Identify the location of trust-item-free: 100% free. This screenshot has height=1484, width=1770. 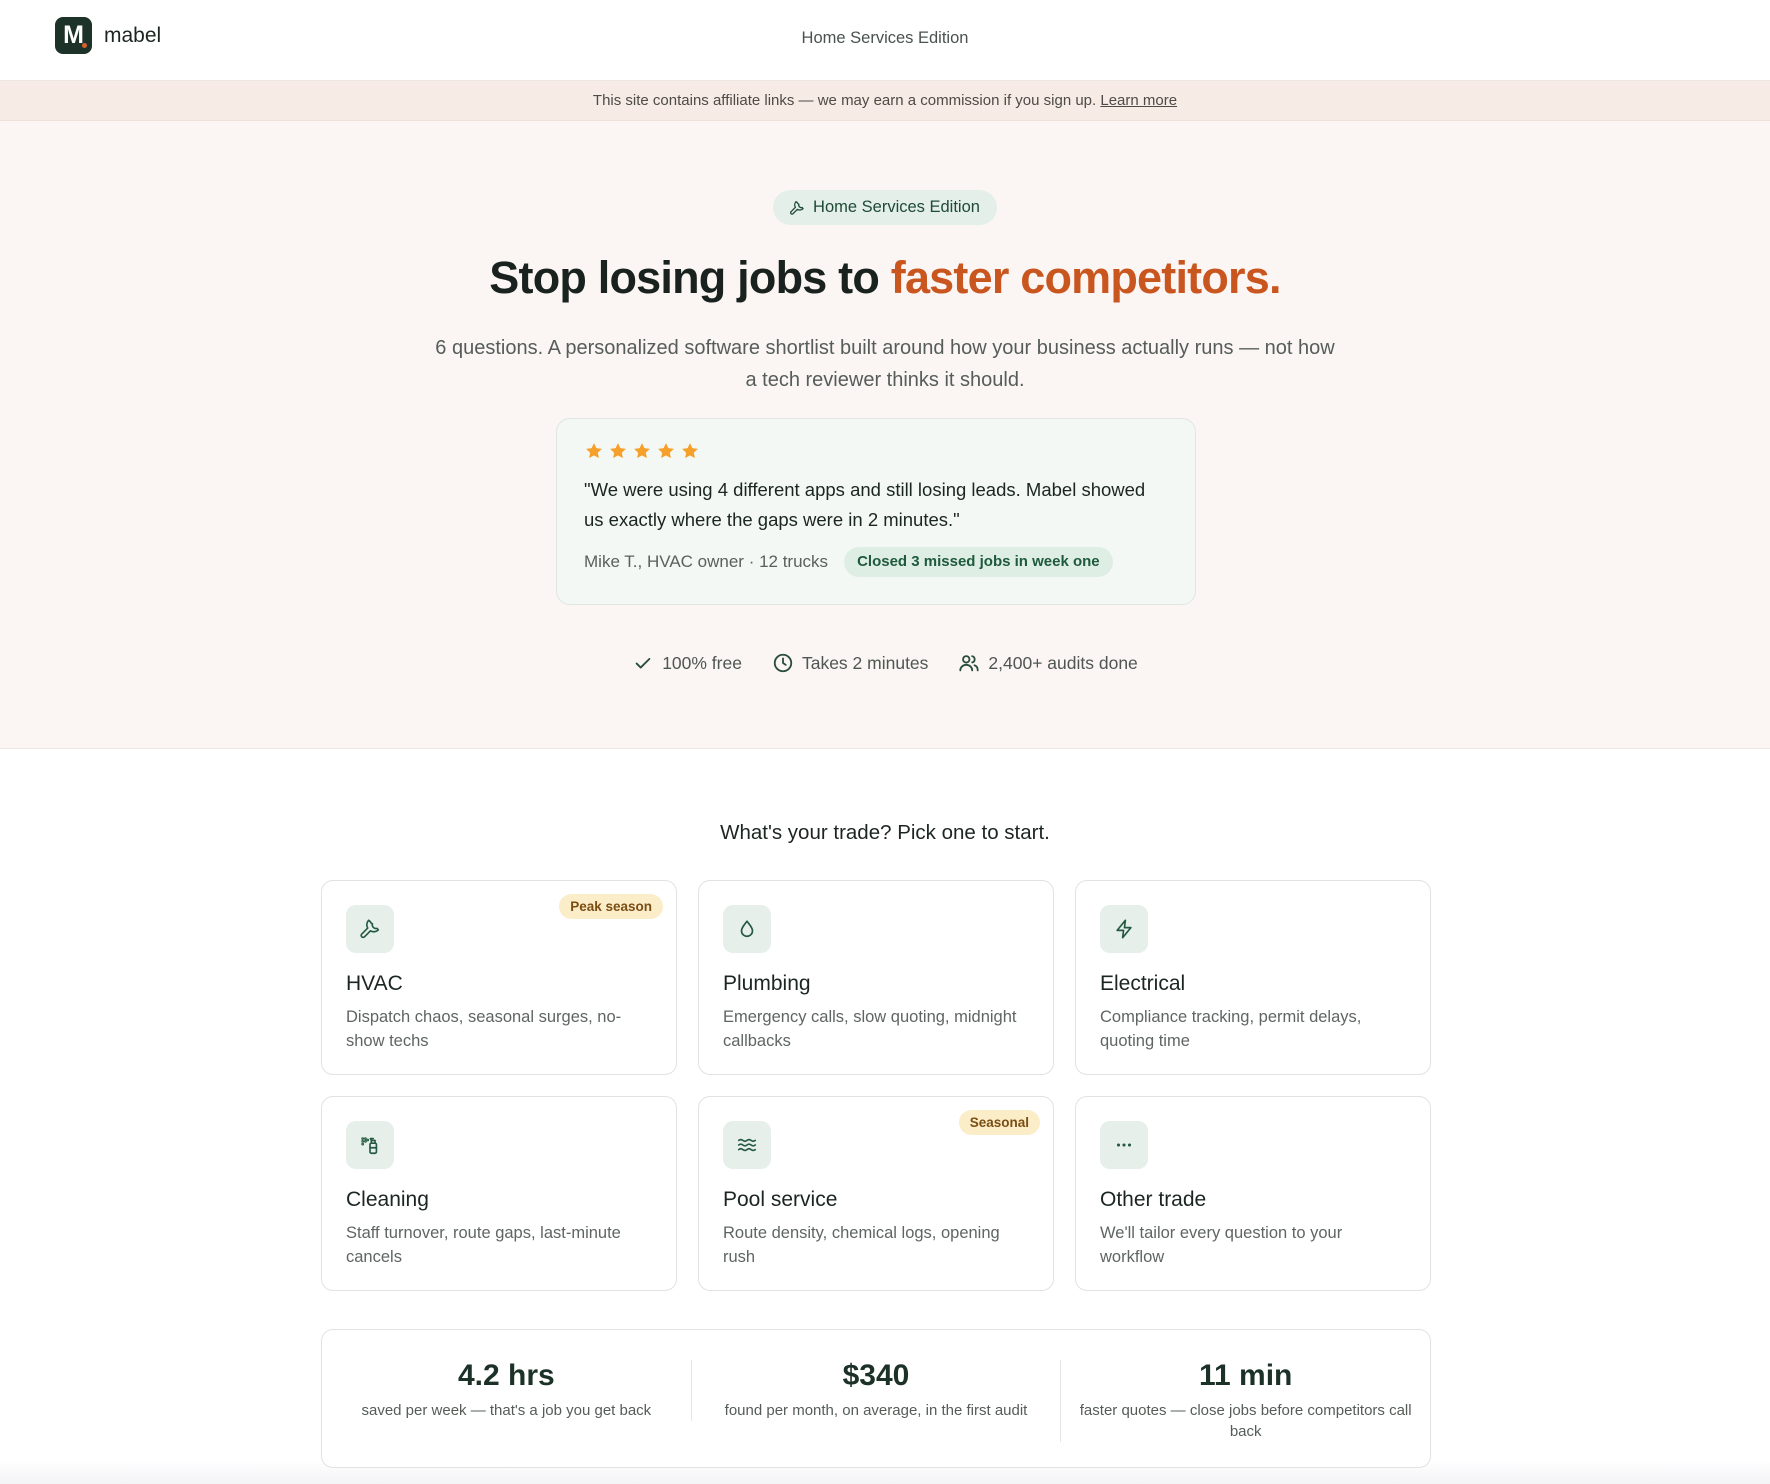
(687, 663).